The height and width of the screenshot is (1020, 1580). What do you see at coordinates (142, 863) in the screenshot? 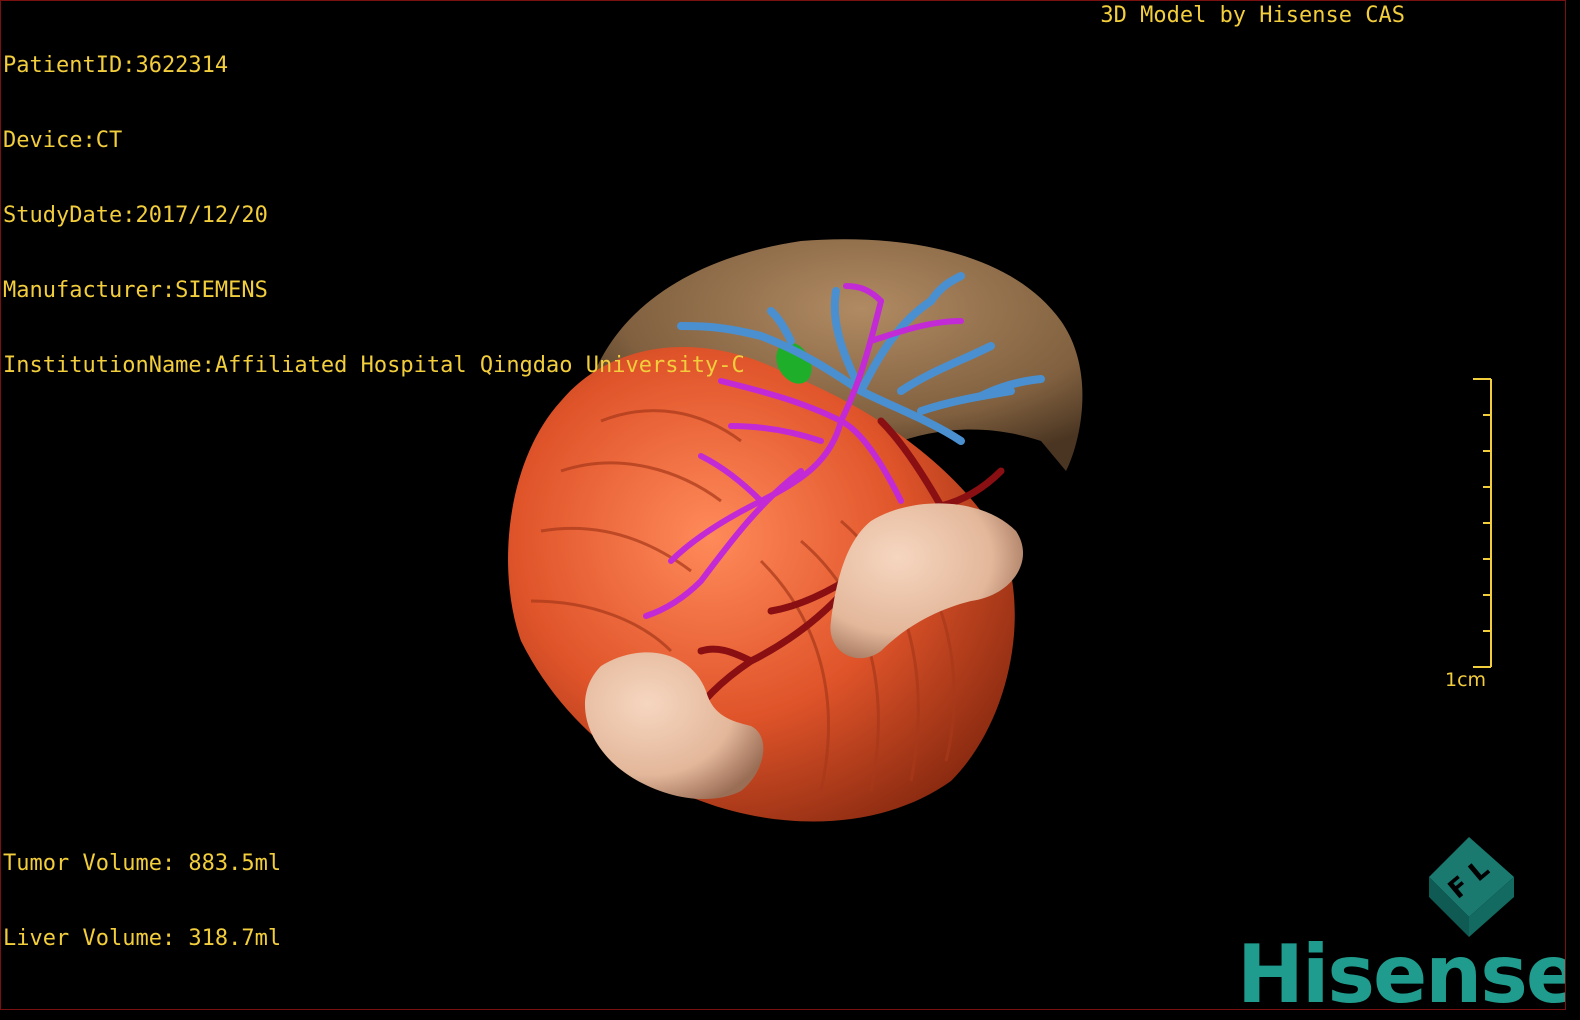
I see `tumor-volume: Tumor Volume: 883.5ml` at bounding box center [142, 863].